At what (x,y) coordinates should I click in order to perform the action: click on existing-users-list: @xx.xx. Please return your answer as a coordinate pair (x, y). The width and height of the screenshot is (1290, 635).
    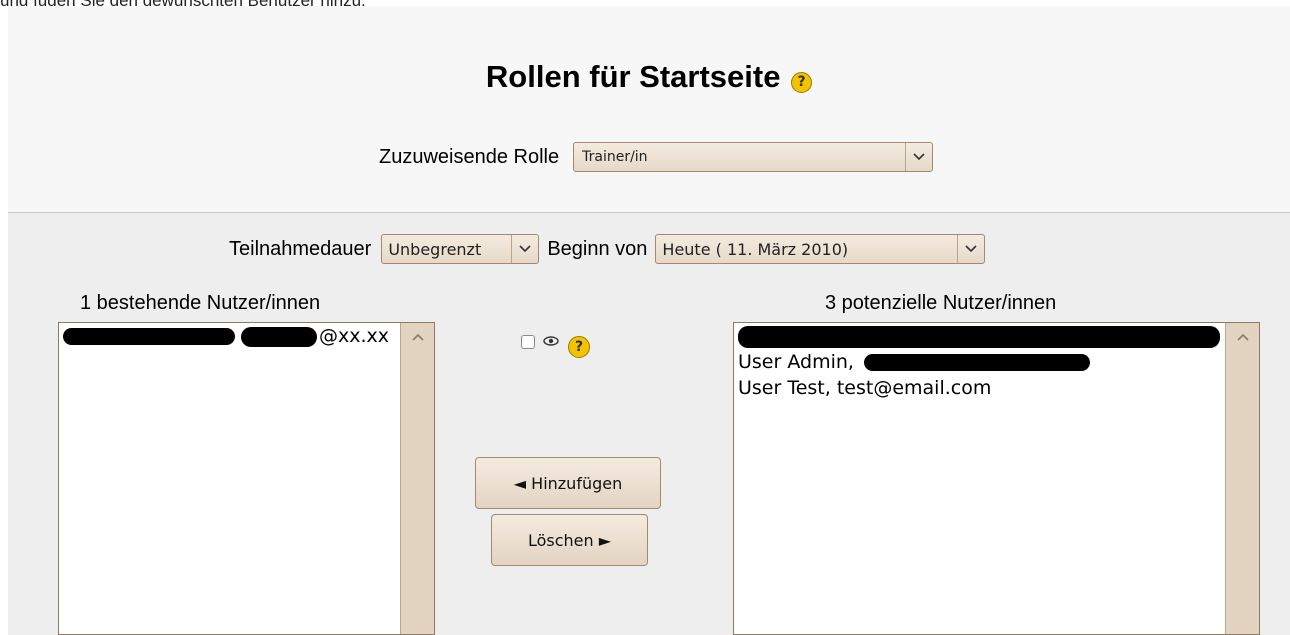
    Looking at the image, I should click on (246, 478).